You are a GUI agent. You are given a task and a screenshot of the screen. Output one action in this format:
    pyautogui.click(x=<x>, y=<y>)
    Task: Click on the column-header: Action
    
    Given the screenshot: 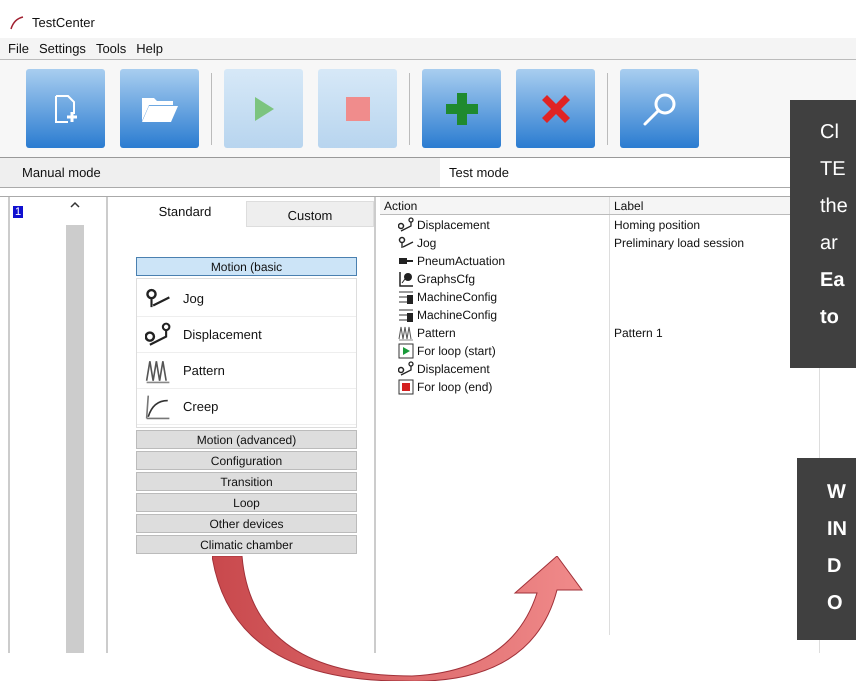 What is the action you would take?
    pyautogui.click(x=495, y=205)
    